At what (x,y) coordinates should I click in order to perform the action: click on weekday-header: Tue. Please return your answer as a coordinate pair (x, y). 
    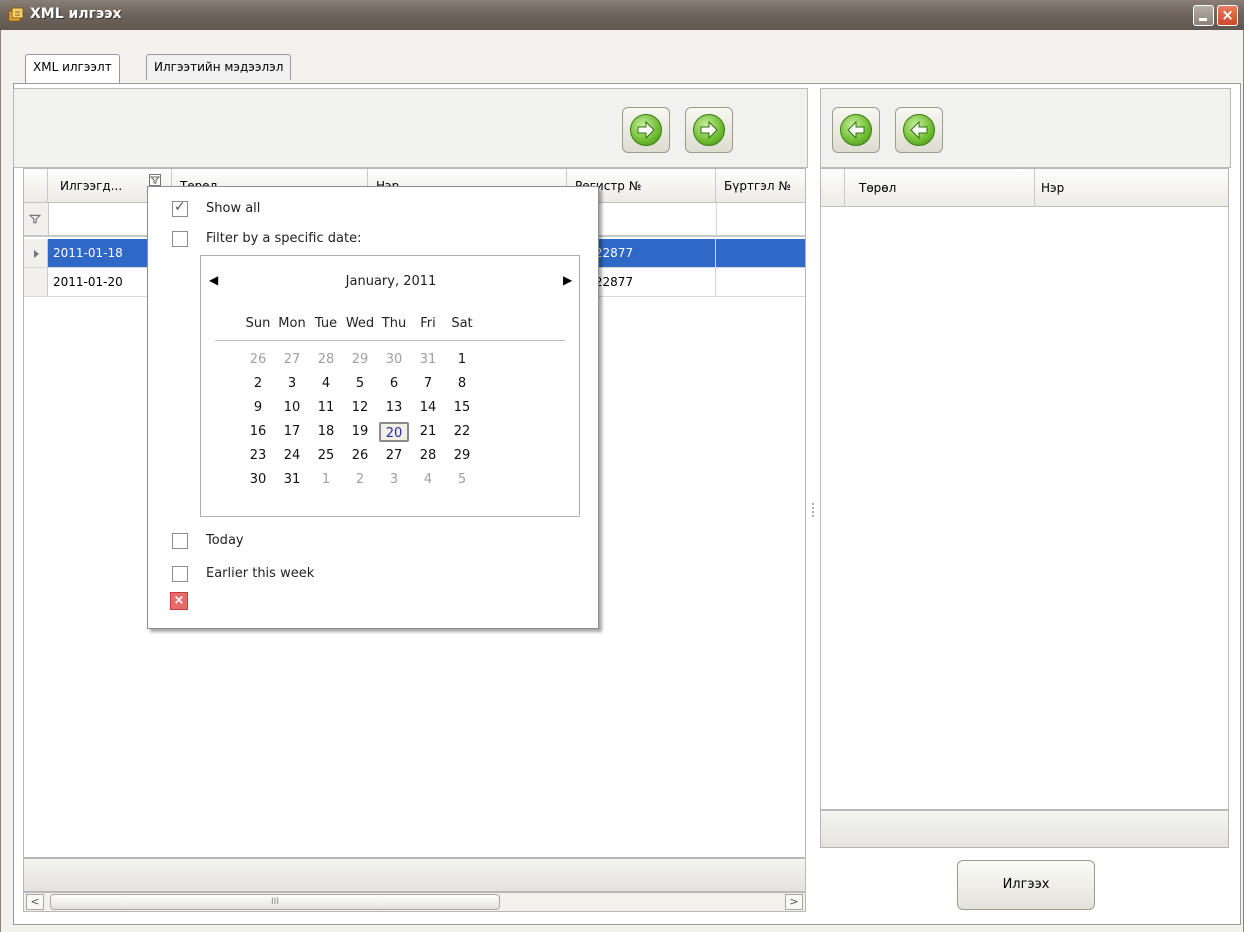
    Looking at the image, I should click on (326, 323).